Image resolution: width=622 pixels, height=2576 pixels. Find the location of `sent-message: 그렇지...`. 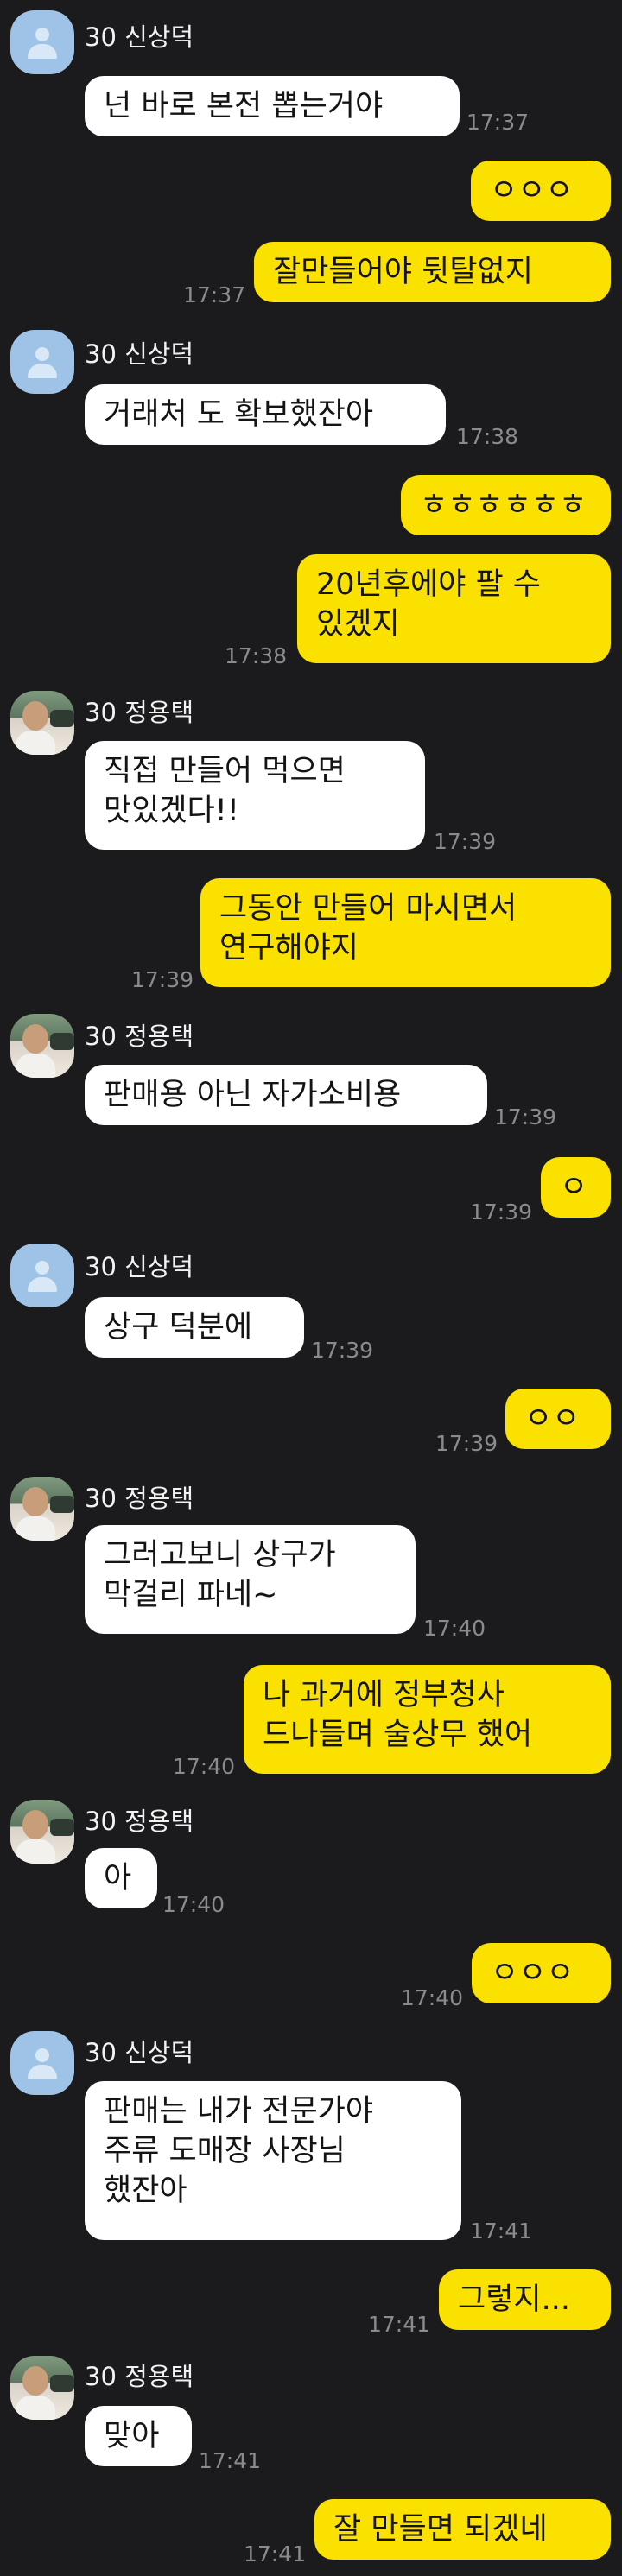

sent-message: 그렇지... is located at coordinates (525, 2299).